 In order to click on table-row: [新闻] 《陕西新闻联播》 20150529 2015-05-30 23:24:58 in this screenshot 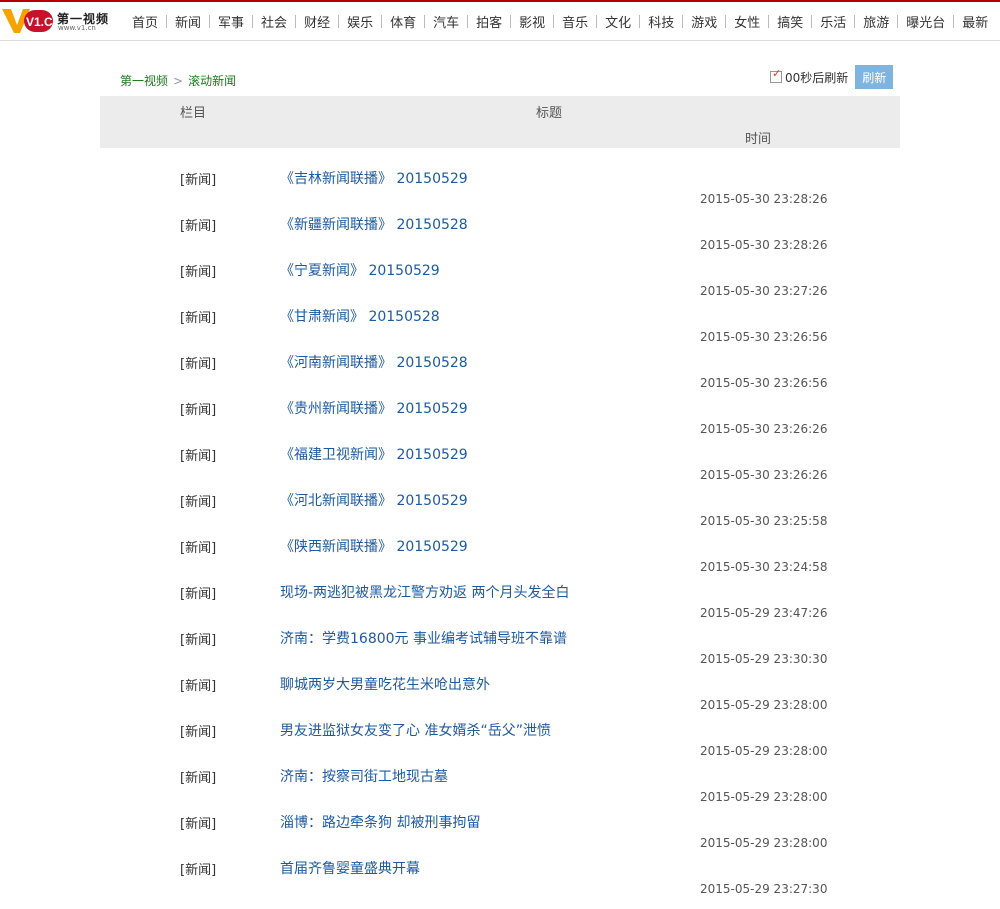, I will do `click(500, 553)`.